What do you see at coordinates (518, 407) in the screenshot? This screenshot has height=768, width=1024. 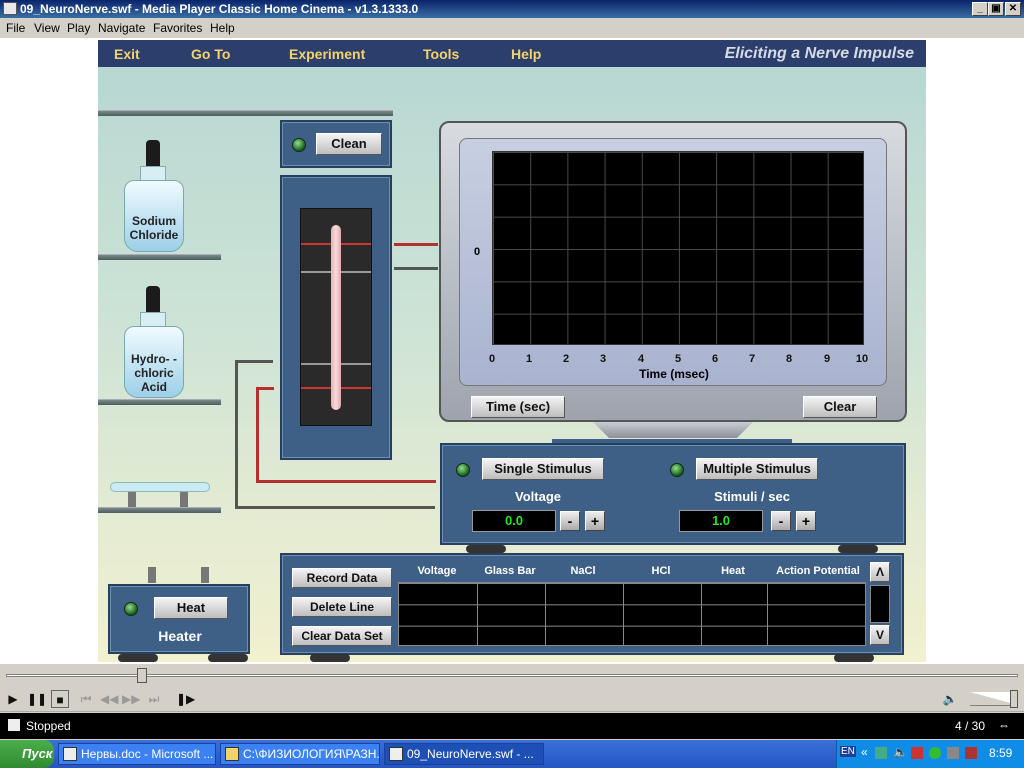 I see `time-sec-button: Time (sec)` at bounding box center [518, 407].